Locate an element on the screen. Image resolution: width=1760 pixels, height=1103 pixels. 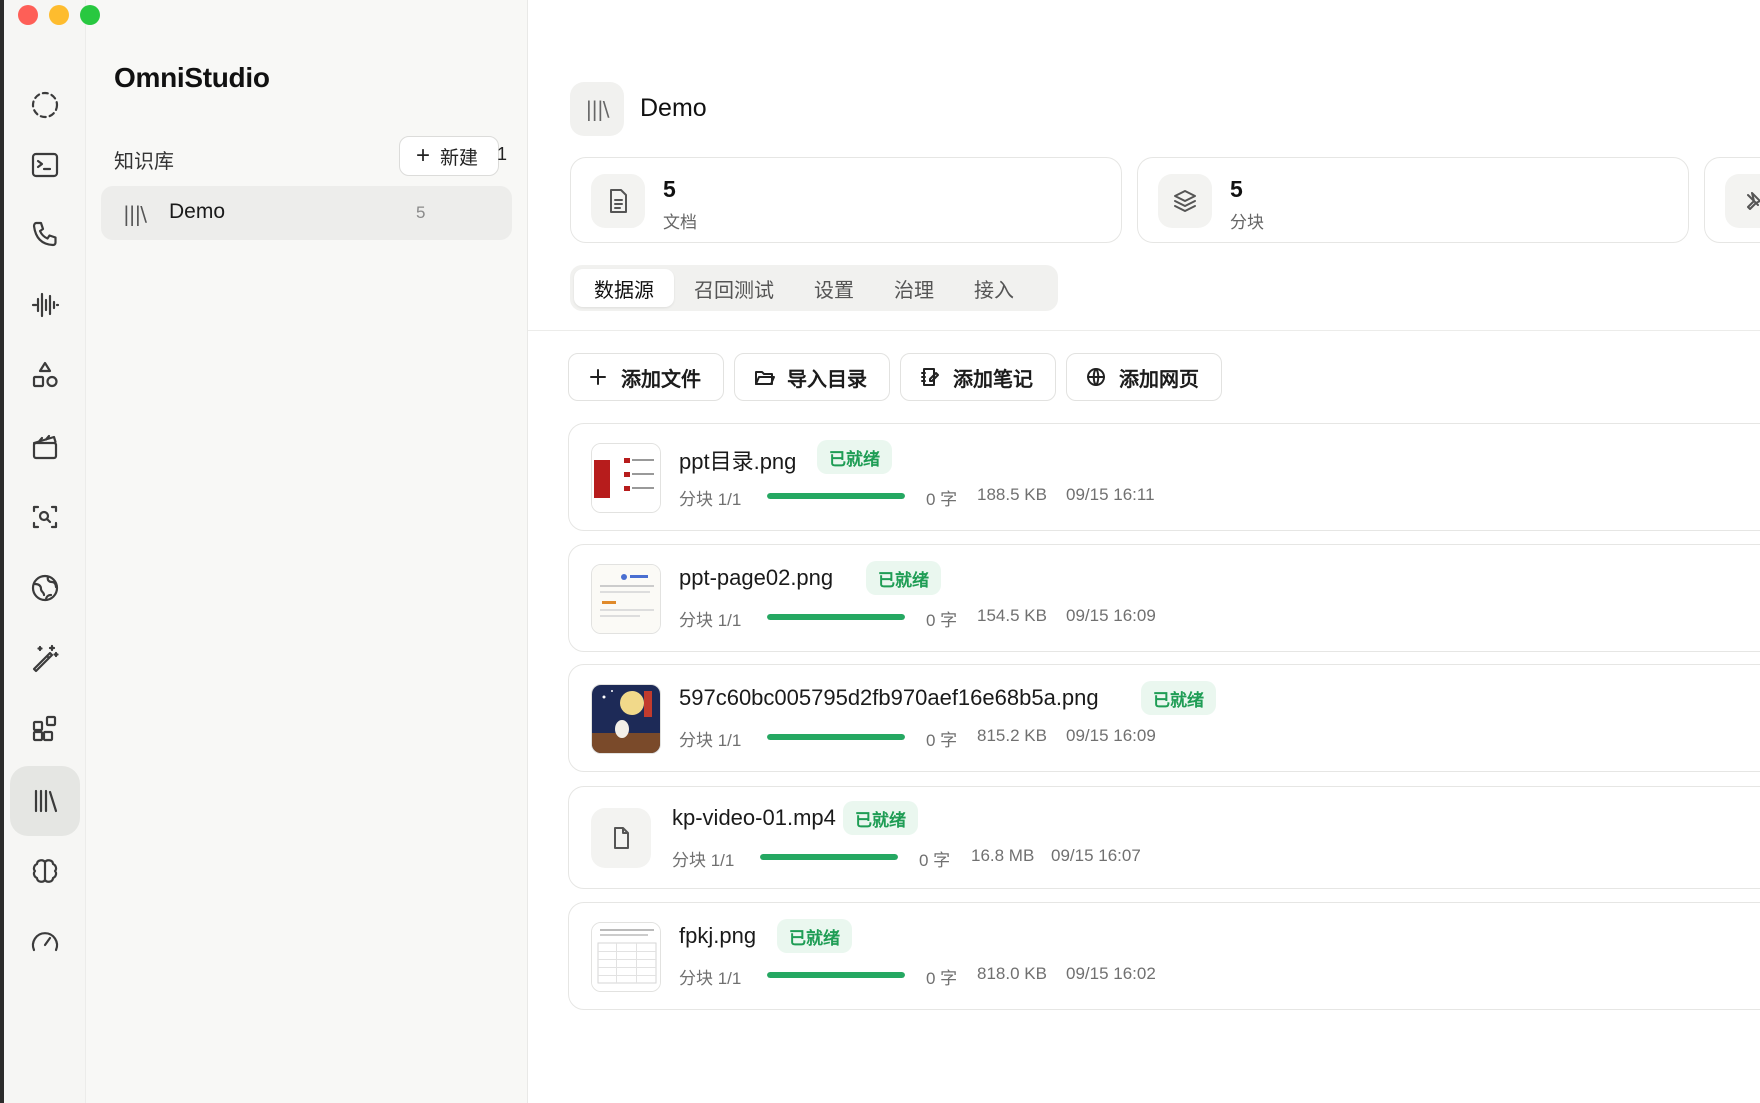
library-icon is located at coordinates (46, 801).